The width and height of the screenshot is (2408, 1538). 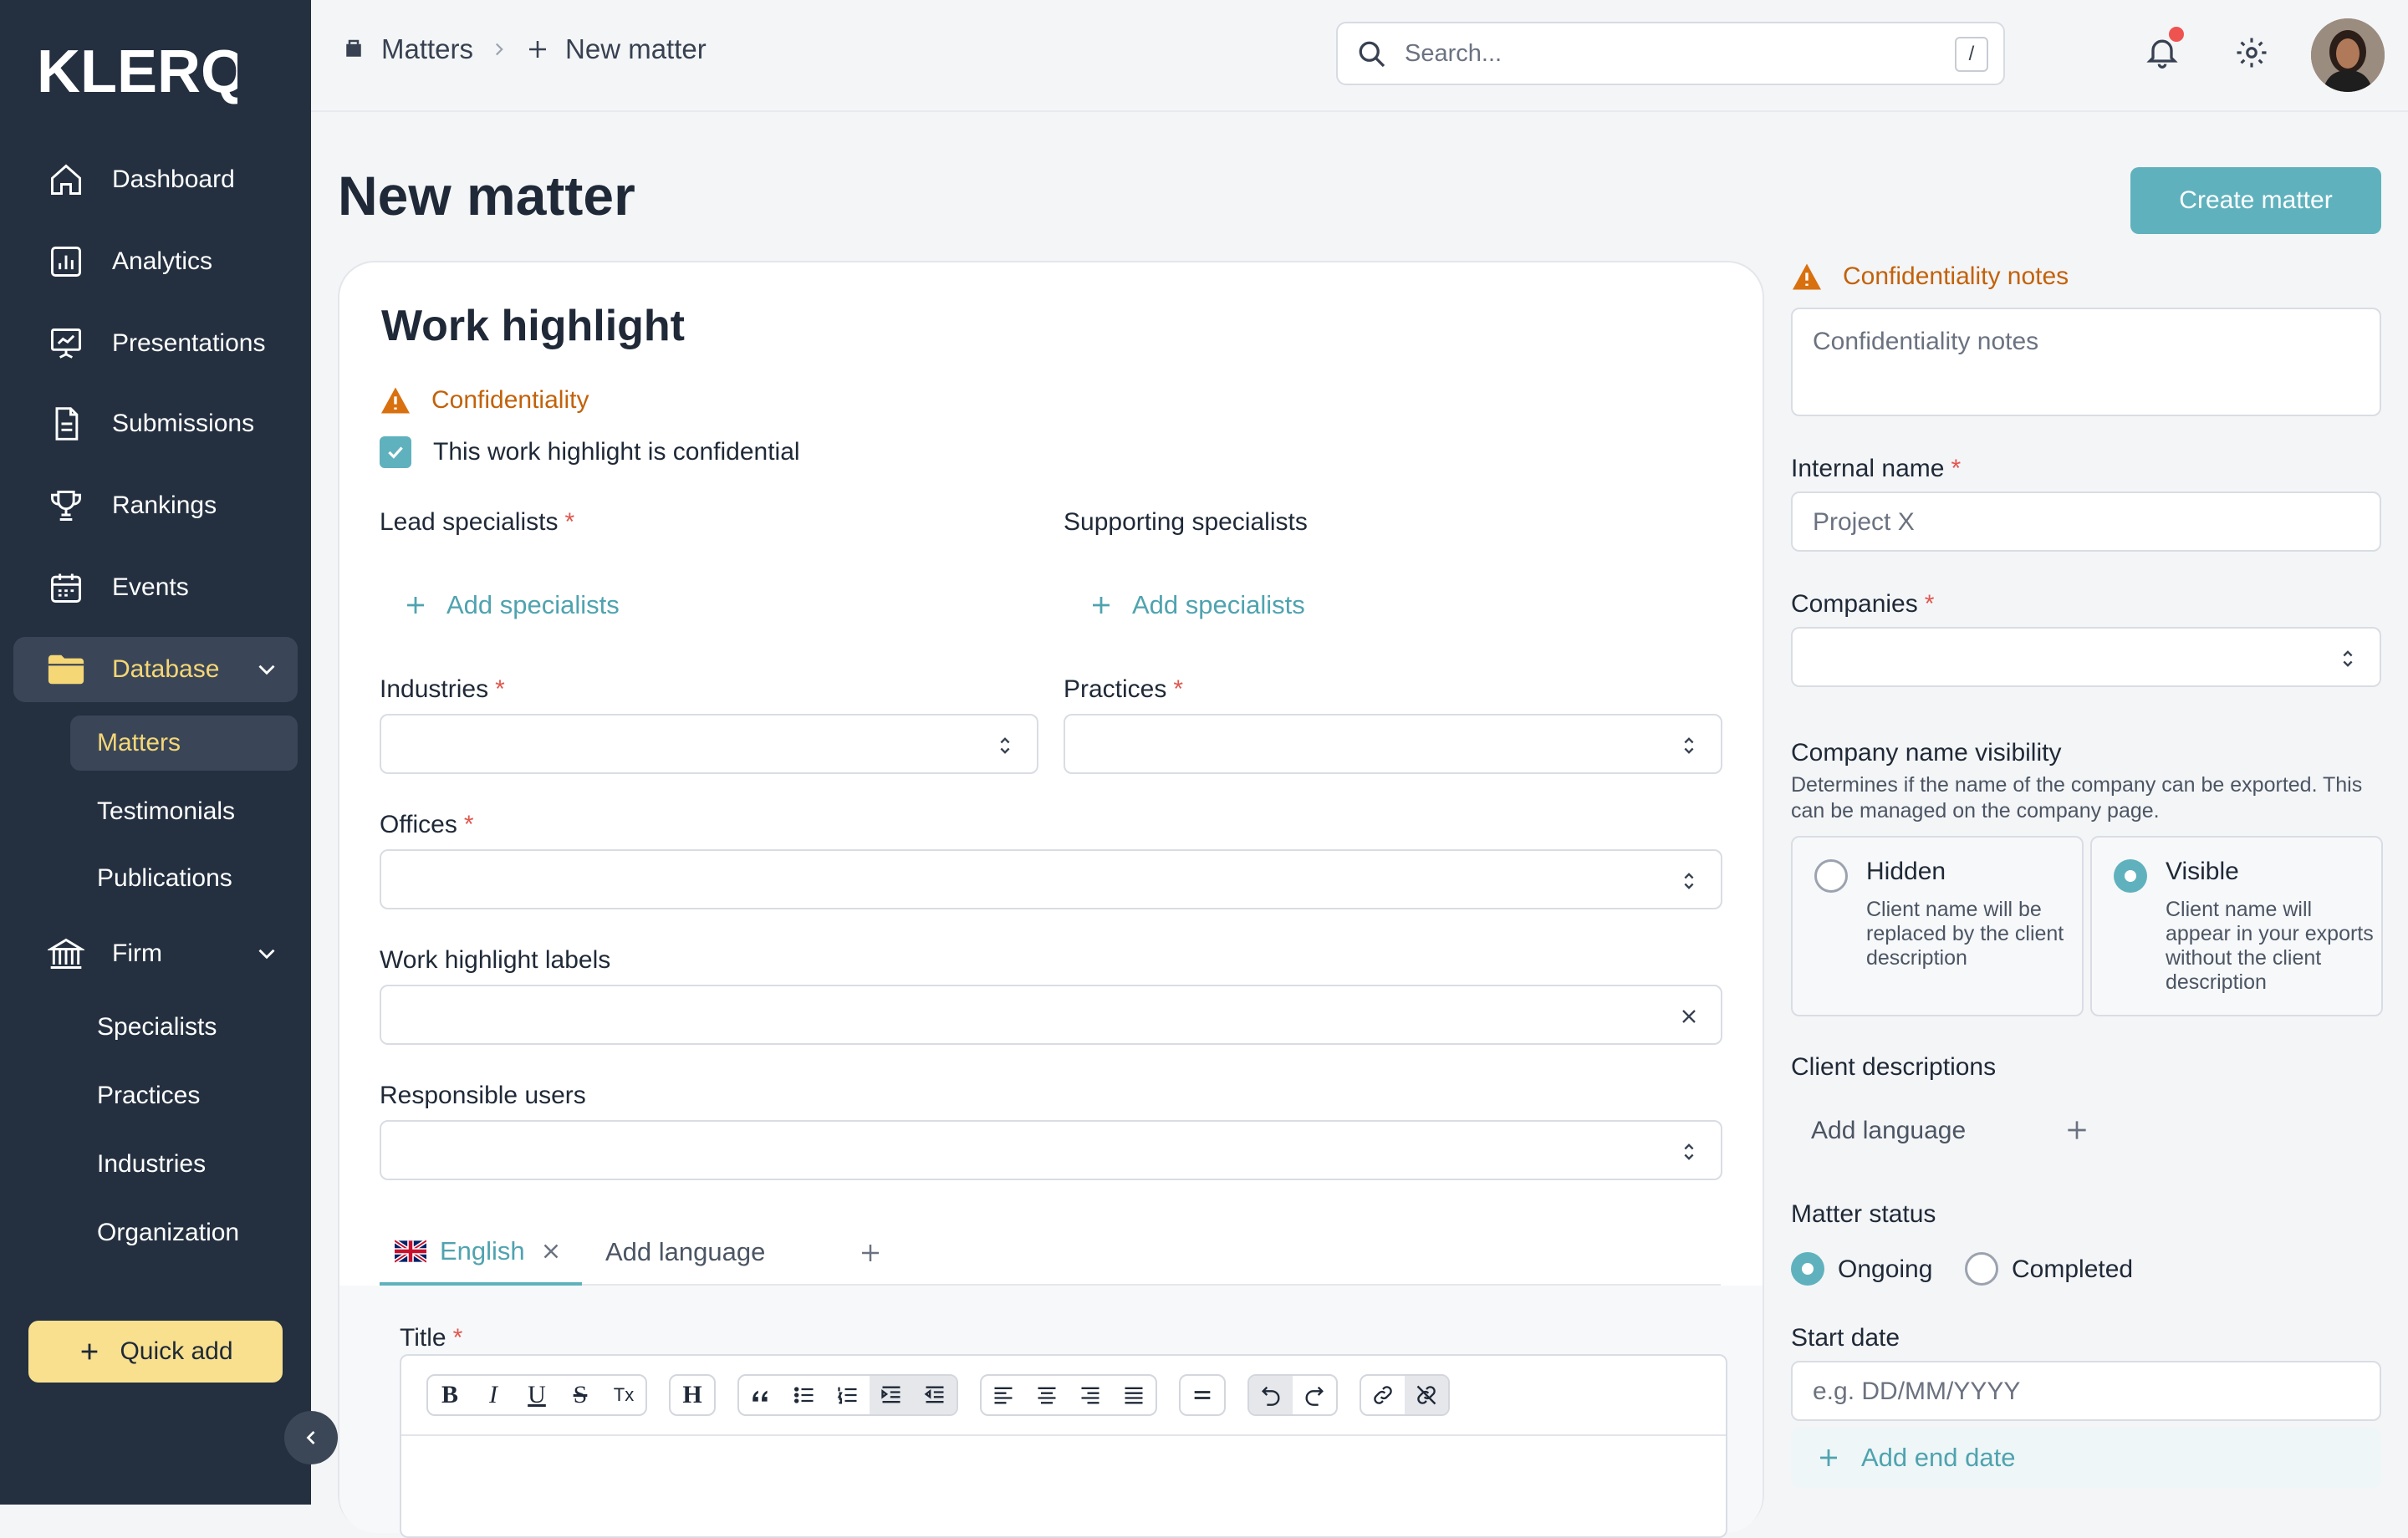 I want to click on align-group, so click(x=1068, y=1395).